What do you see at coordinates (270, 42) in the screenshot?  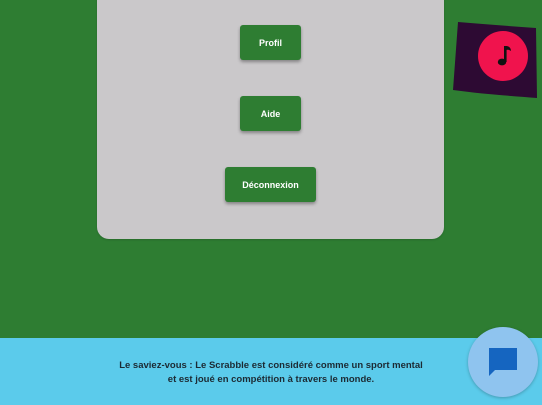 I see `profil-button: Profil` at bounding box center [270, 42].